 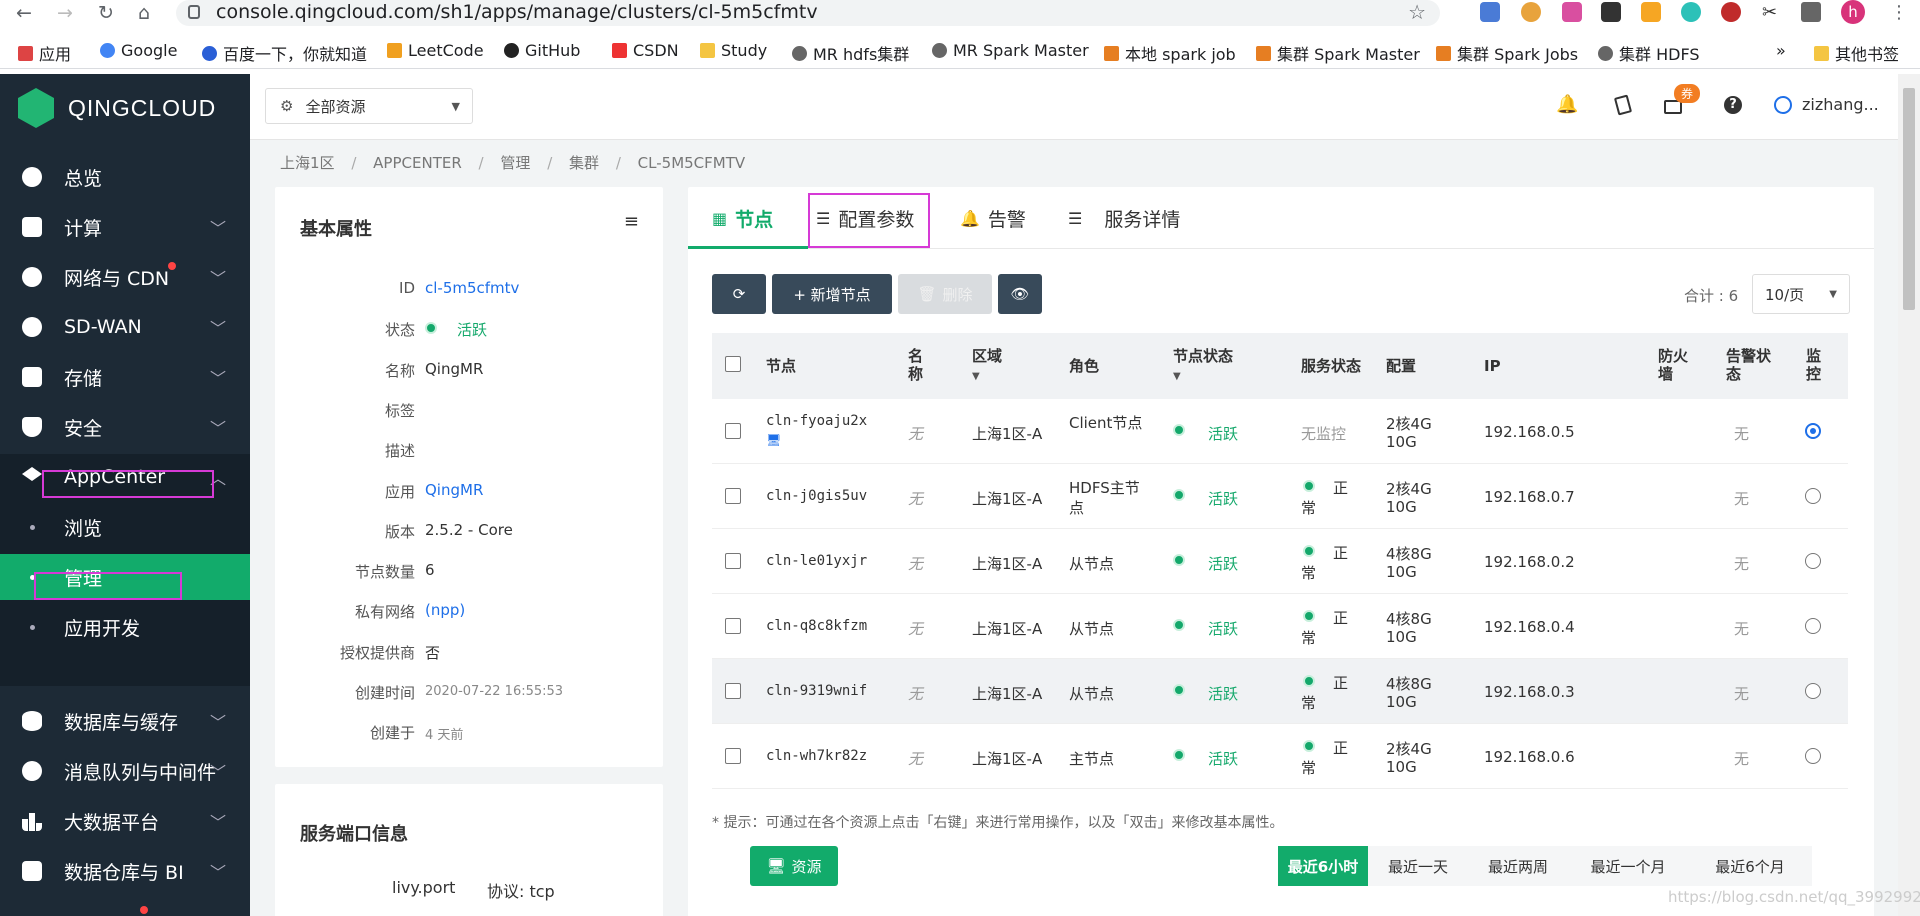 What do you see at coordinates (106, 13) in the screenshot?
I see `reload-icon: ↻` at bounding box center [106, 13].